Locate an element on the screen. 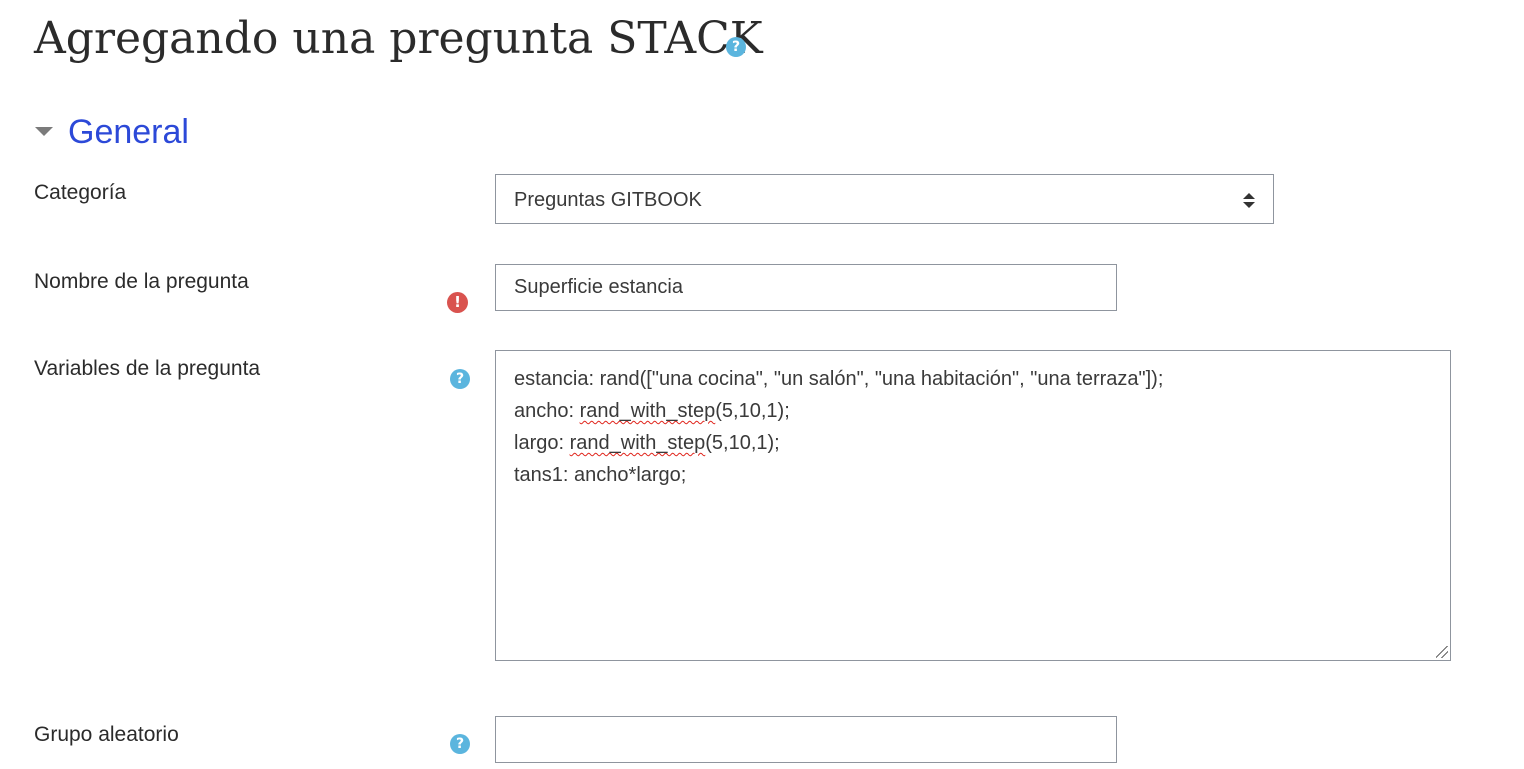 This screenshot has width=1524, height=769. page-title-text: Agregando una pregunta STACK is located at coordinates (398, 38).